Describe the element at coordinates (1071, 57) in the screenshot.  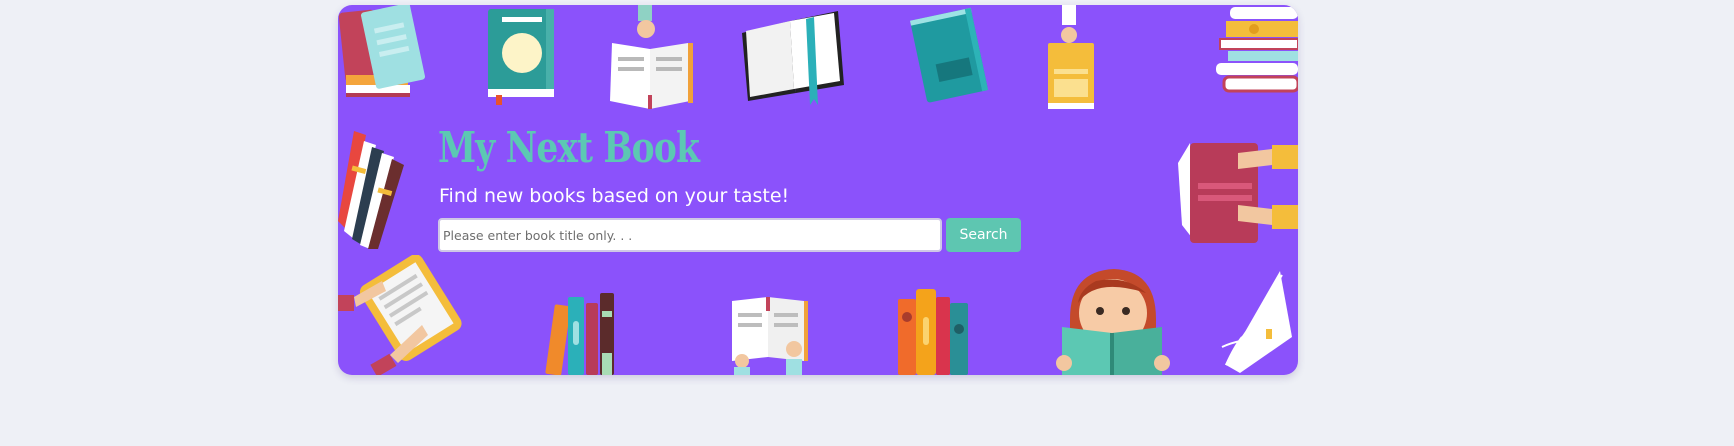
I see `hand-holding-yellow-book-icon` at that location.